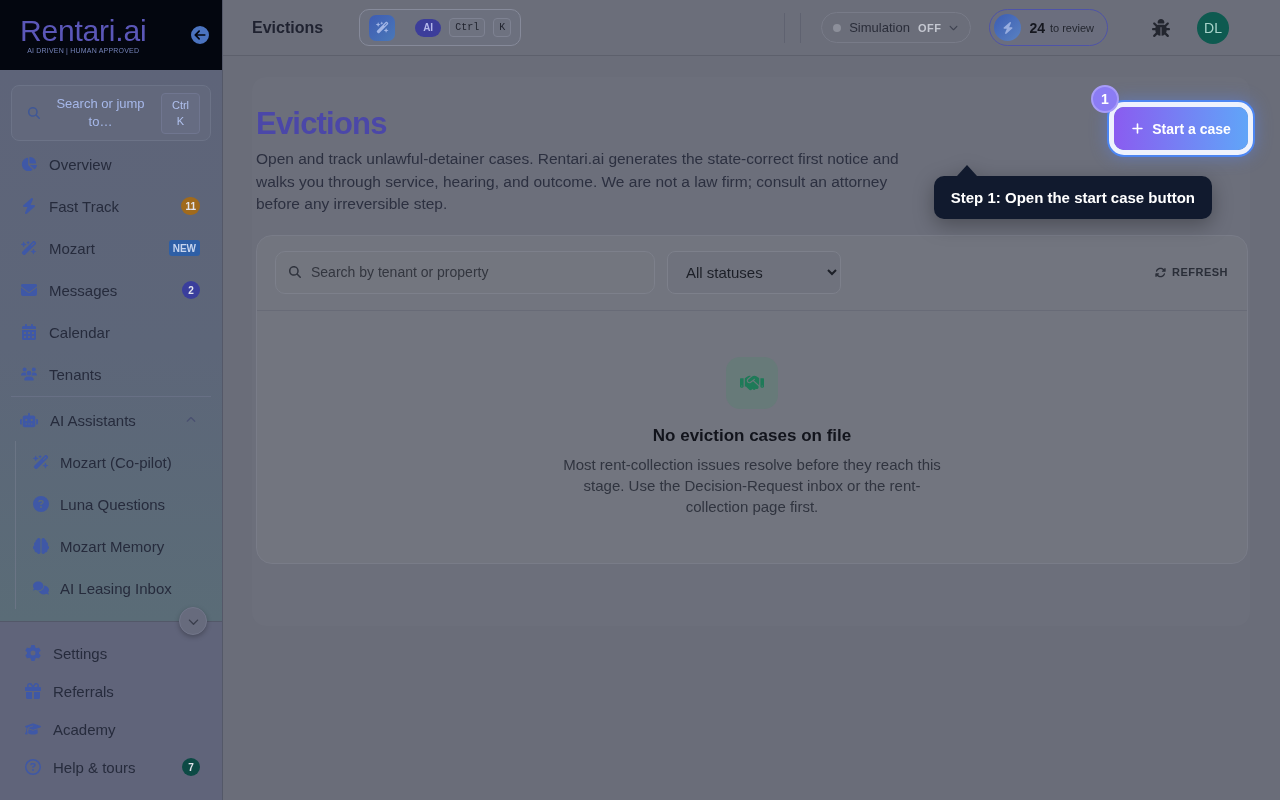  What do you see at coordinates (1105, 99) in the screenshot?
I see `step-number-badge: 1` at bounding box center [1105, 99].